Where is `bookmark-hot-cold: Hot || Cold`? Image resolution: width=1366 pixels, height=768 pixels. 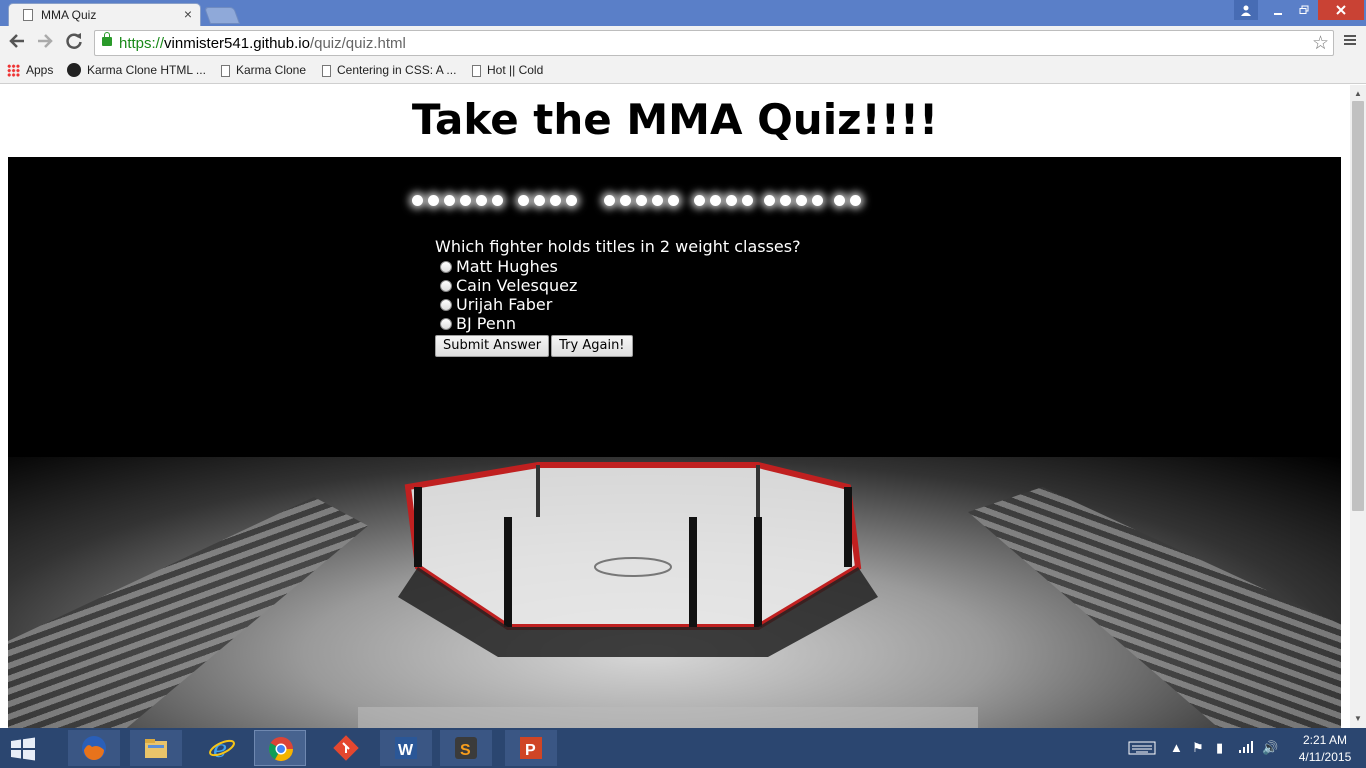
bookmark-hot-cold: Hot || Cold is located at coordinates (507, 70).